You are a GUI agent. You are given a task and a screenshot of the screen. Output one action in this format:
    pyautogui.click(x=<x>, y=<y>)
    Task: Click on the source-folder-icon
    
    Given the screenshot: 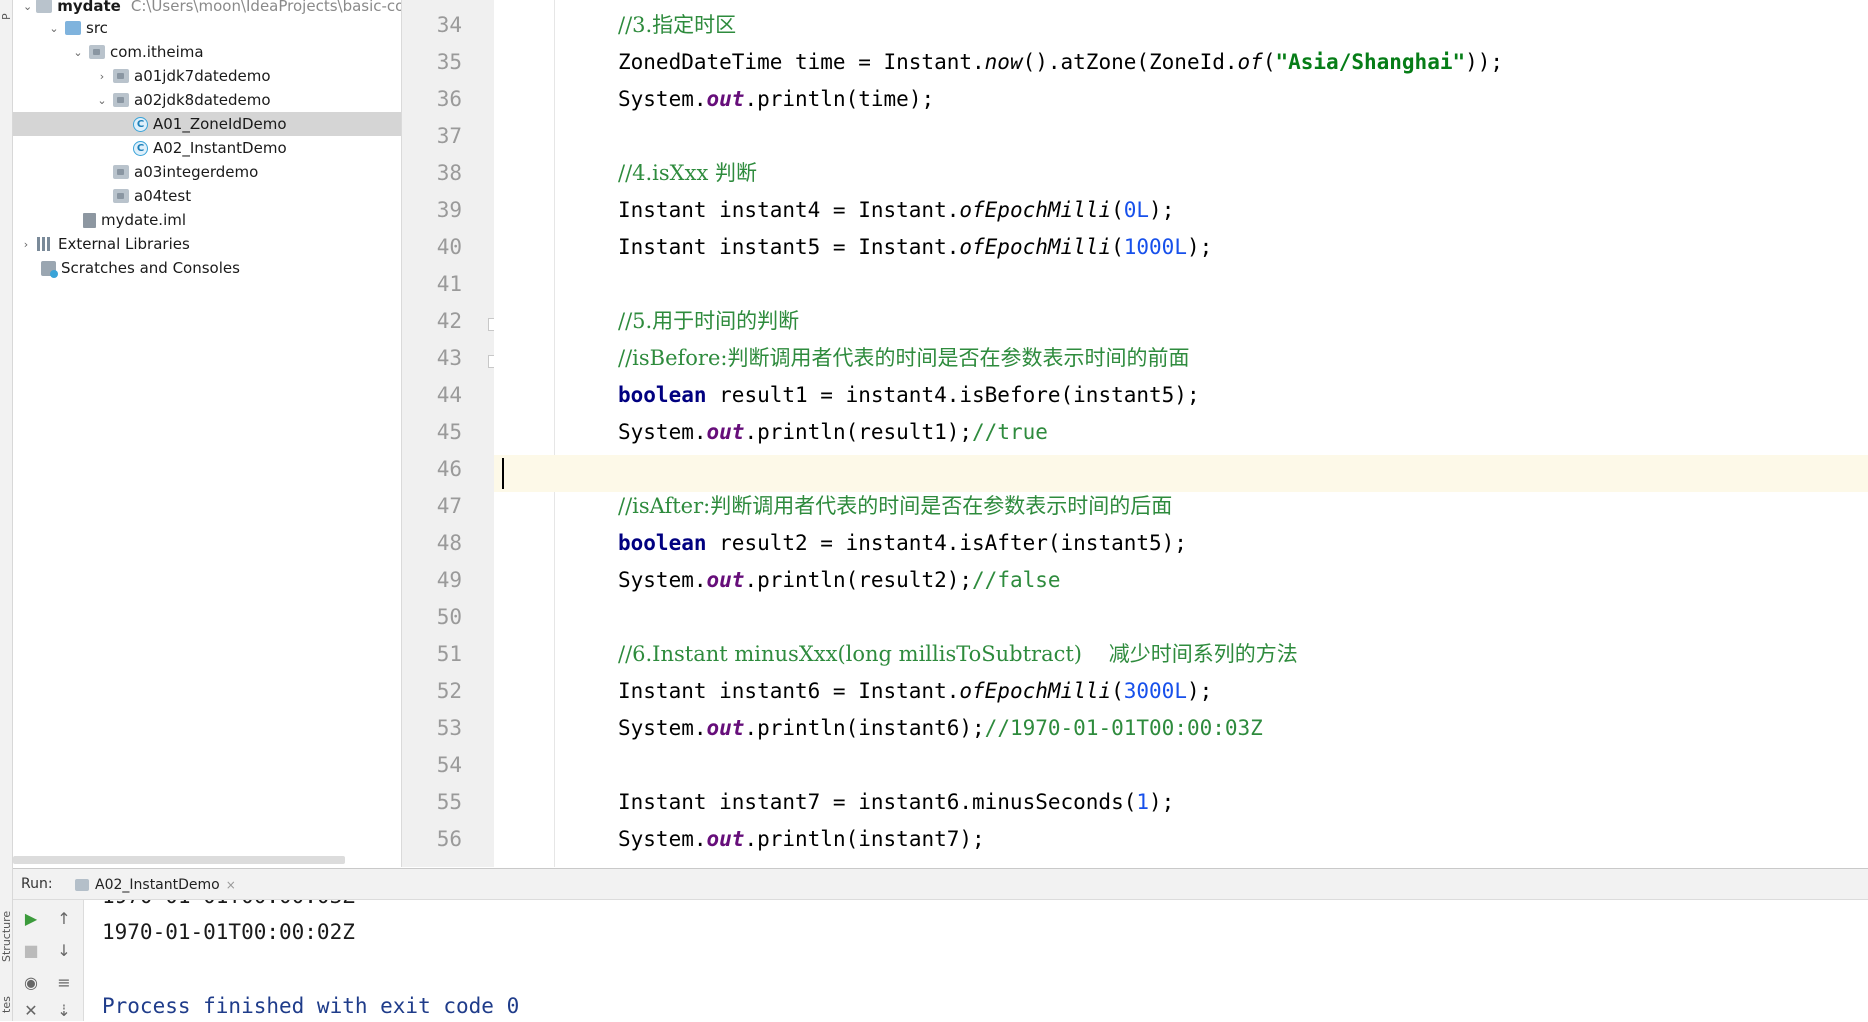 What is the action you would take?
    pyautogui.click(x=73, y=28)
    